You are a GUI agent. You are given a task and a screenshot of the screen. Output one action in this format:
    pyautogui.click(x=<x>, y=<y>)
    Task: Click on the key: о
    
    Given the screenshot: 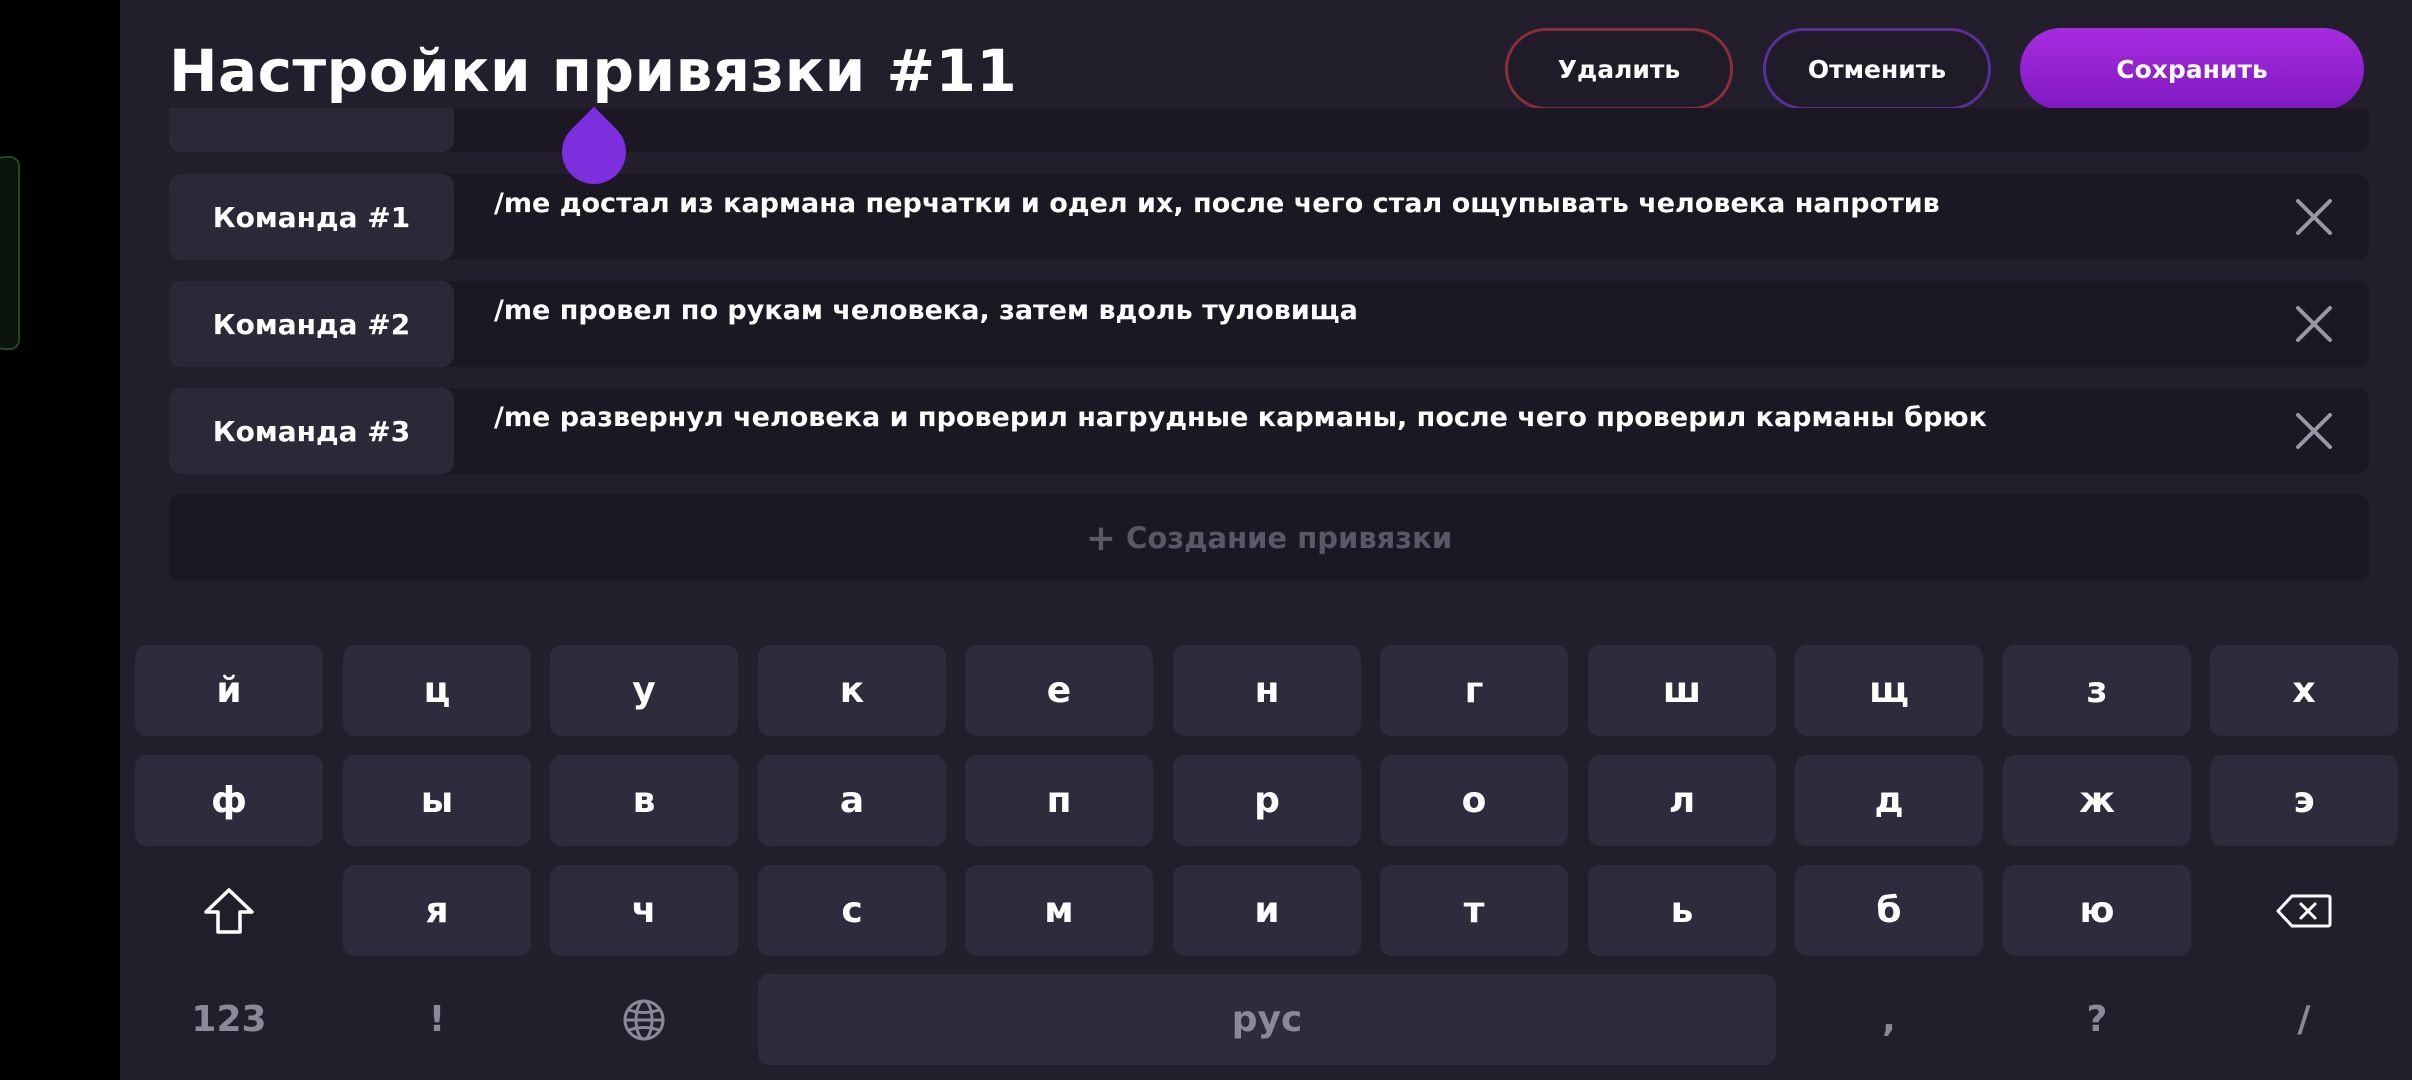 What is the action you would take?
    pyautogui.click(x=1474, y=800)
    